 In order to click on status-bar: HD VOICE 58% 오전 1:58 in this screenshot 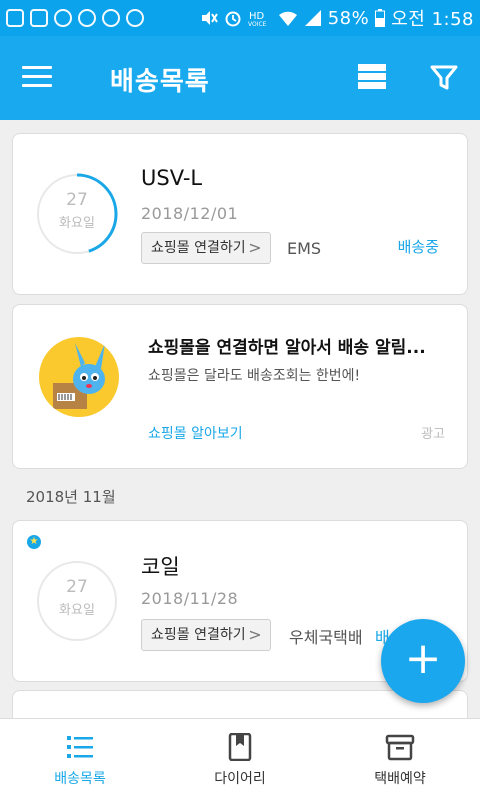, I will do `click(240, 18)`.